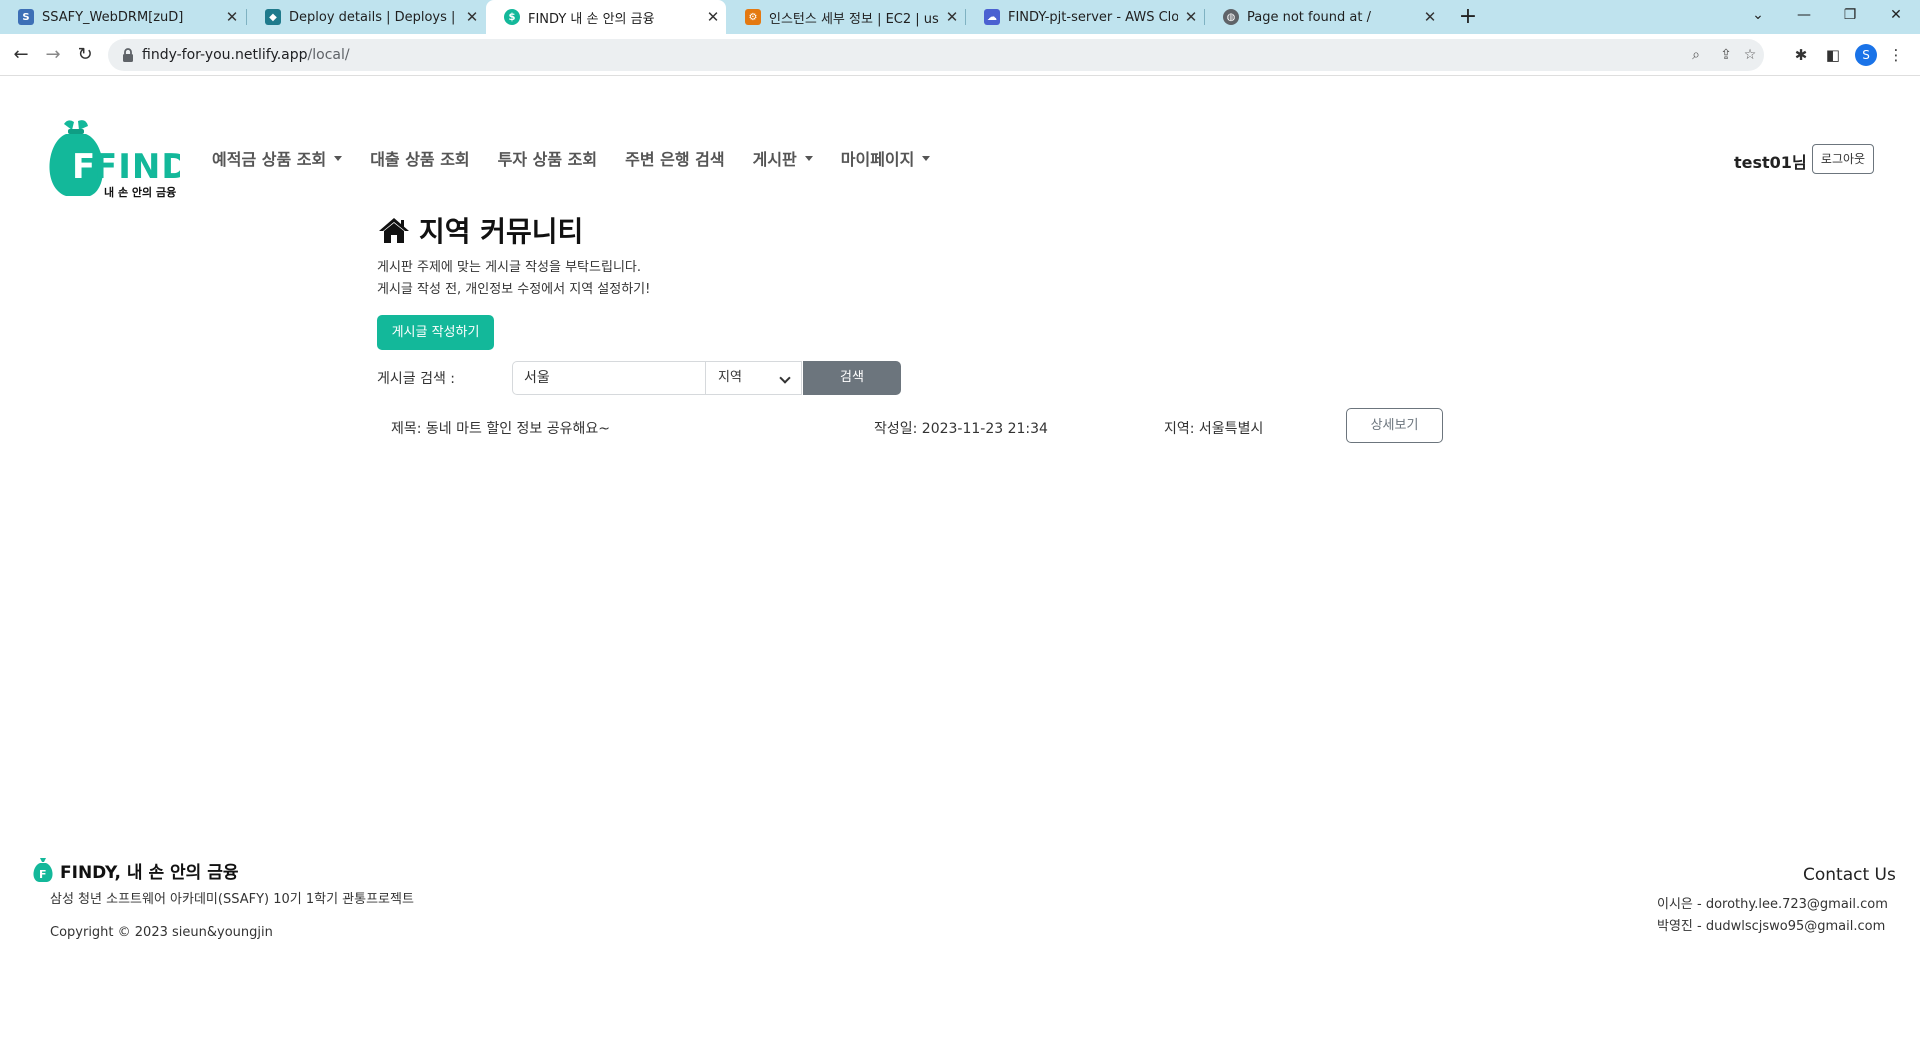  What do you see at coordinates (53, 55) in the screenshot?
I see `forward-icon: →` at bounding box center [53, 55].